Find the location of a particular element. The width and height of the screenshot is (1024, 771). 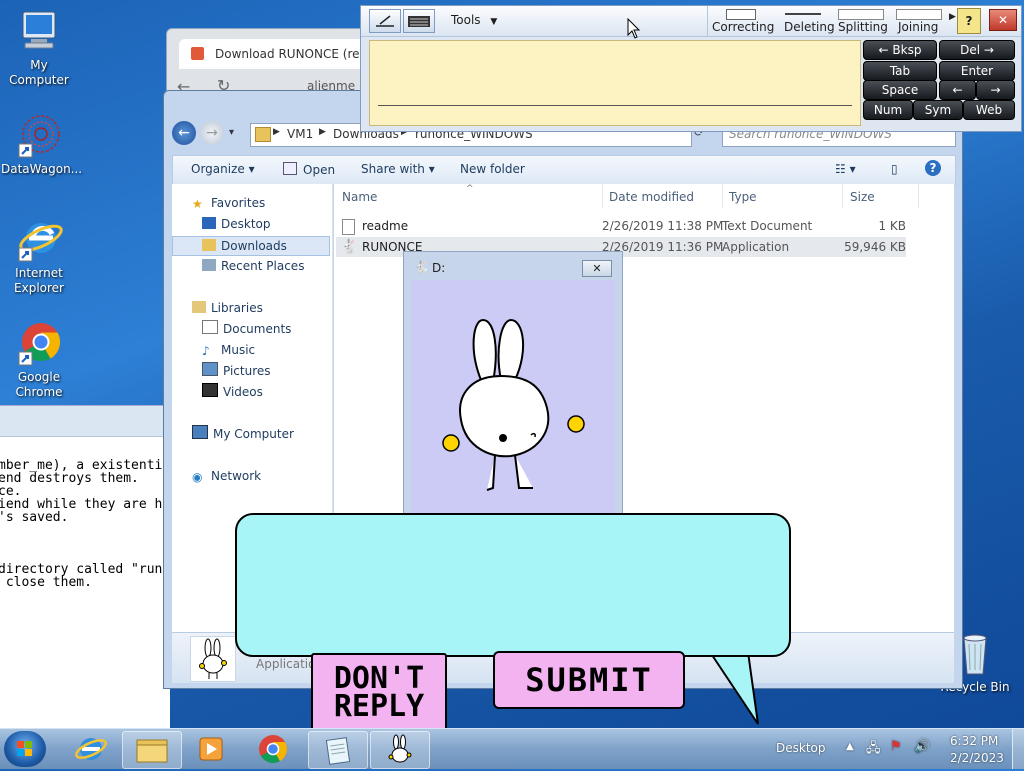

key-delete: Del → is located at coordinates (977, 50).